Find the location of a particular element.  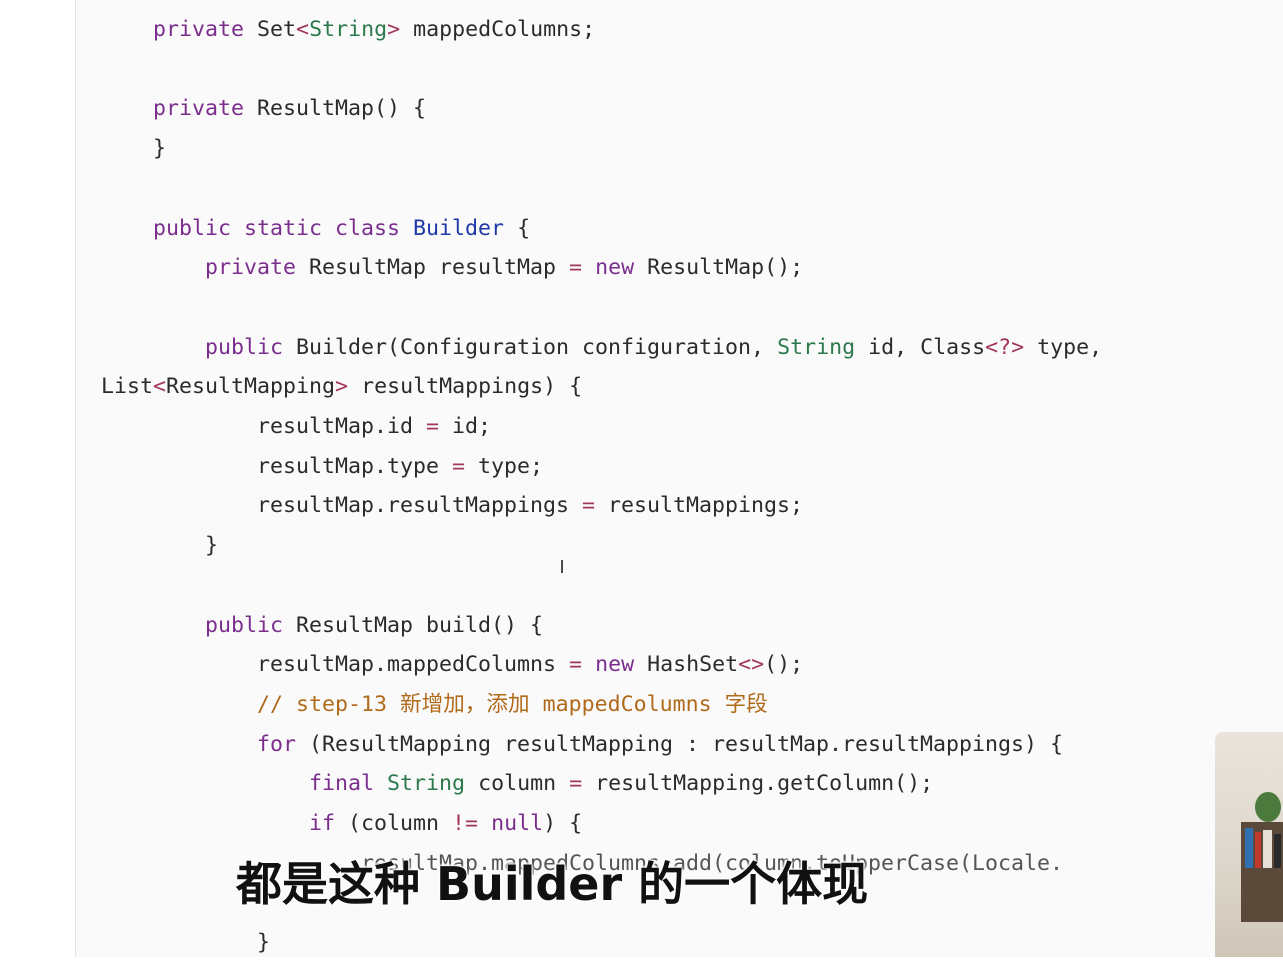

code-token: Builder(Configuration configuration, is located at coordinates (530, 347).